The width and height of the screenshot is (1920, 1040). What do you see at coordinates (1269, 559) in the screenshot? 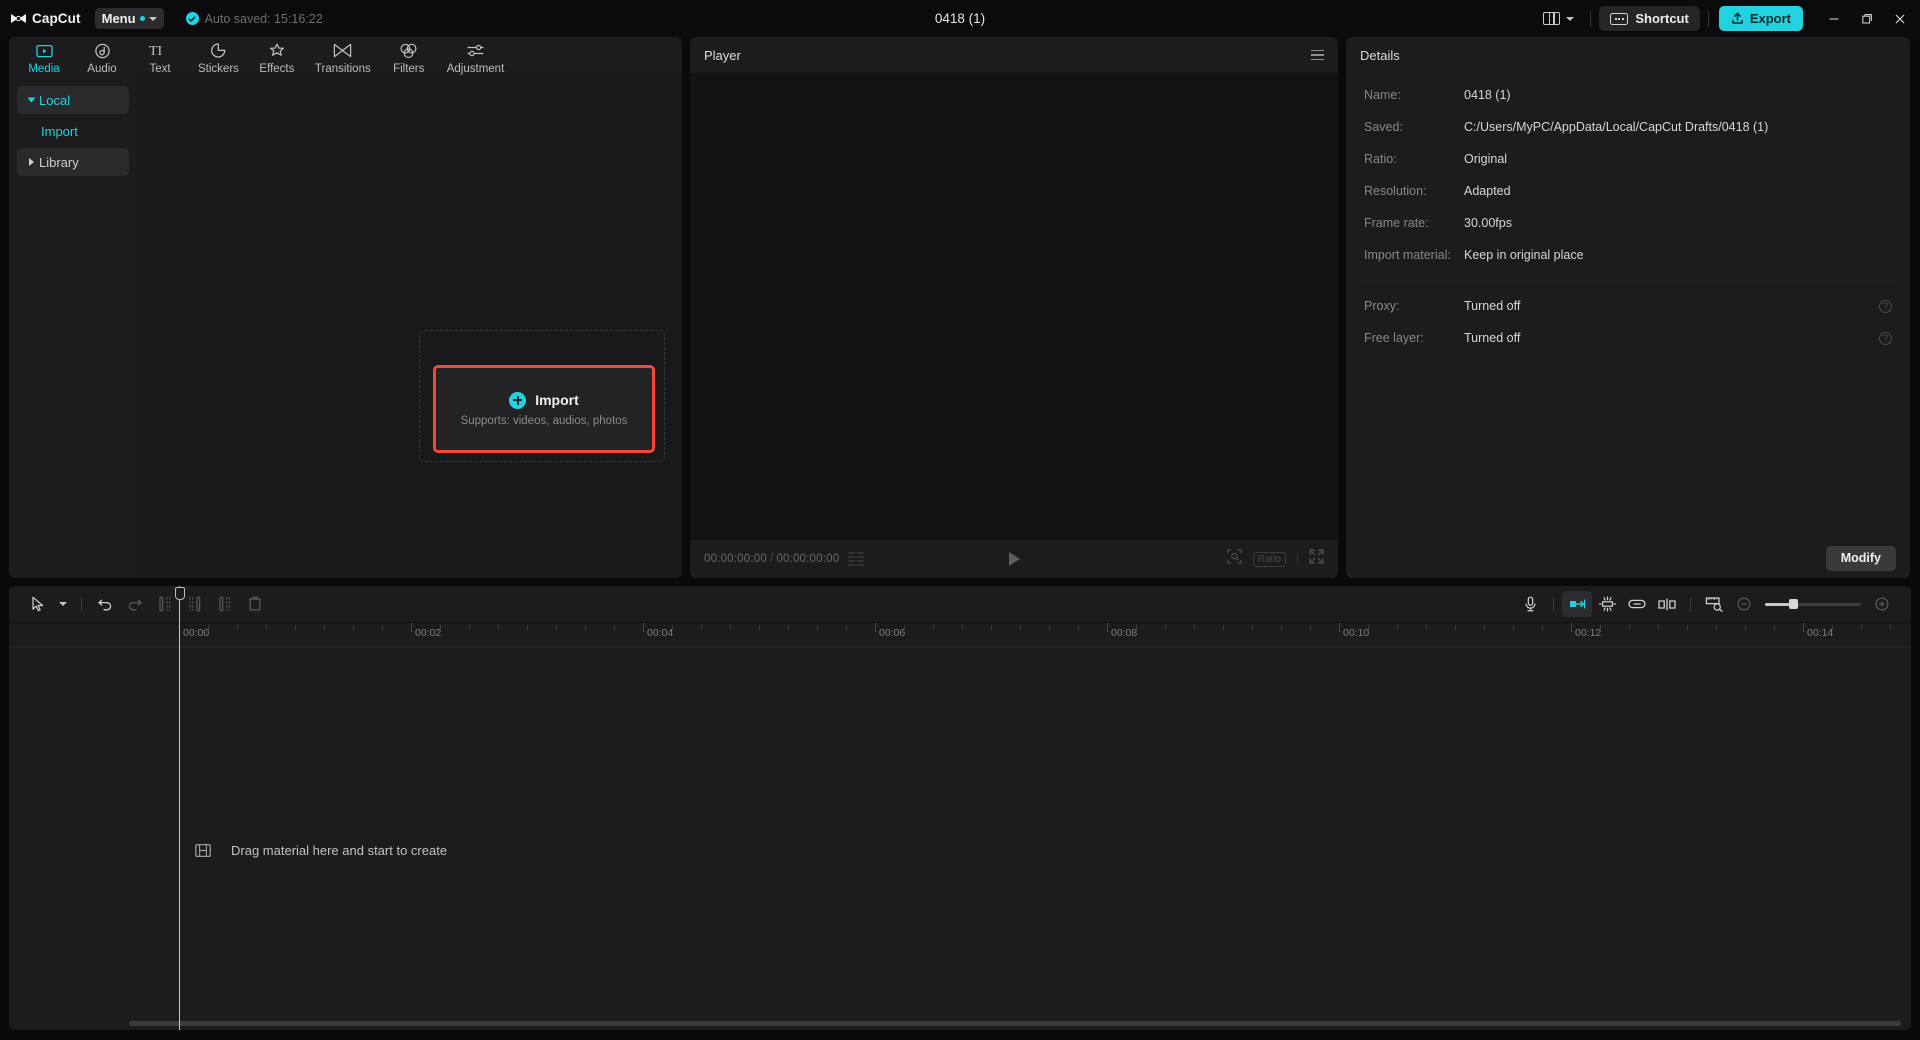
I see `ratio-button: Ratio` at bounding box center [1269, 559].